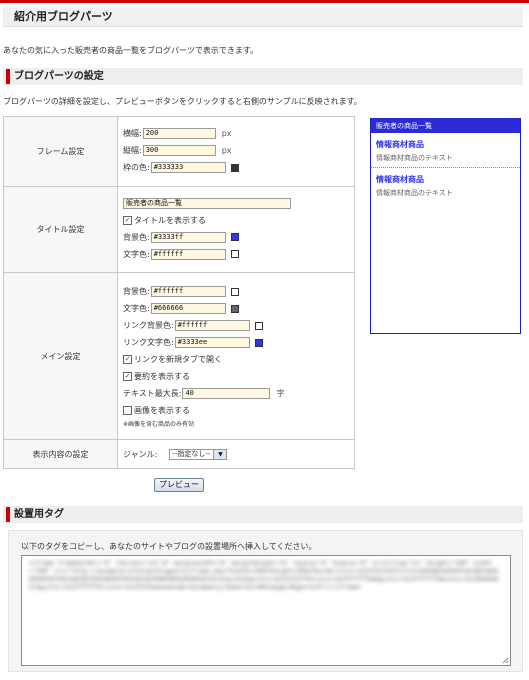 This screenshot has width=529, height=680. What do you see at coordinates (234, 254) in the screenshot?
I see `title-text-color-swatch` at bounding box center [234, 254].